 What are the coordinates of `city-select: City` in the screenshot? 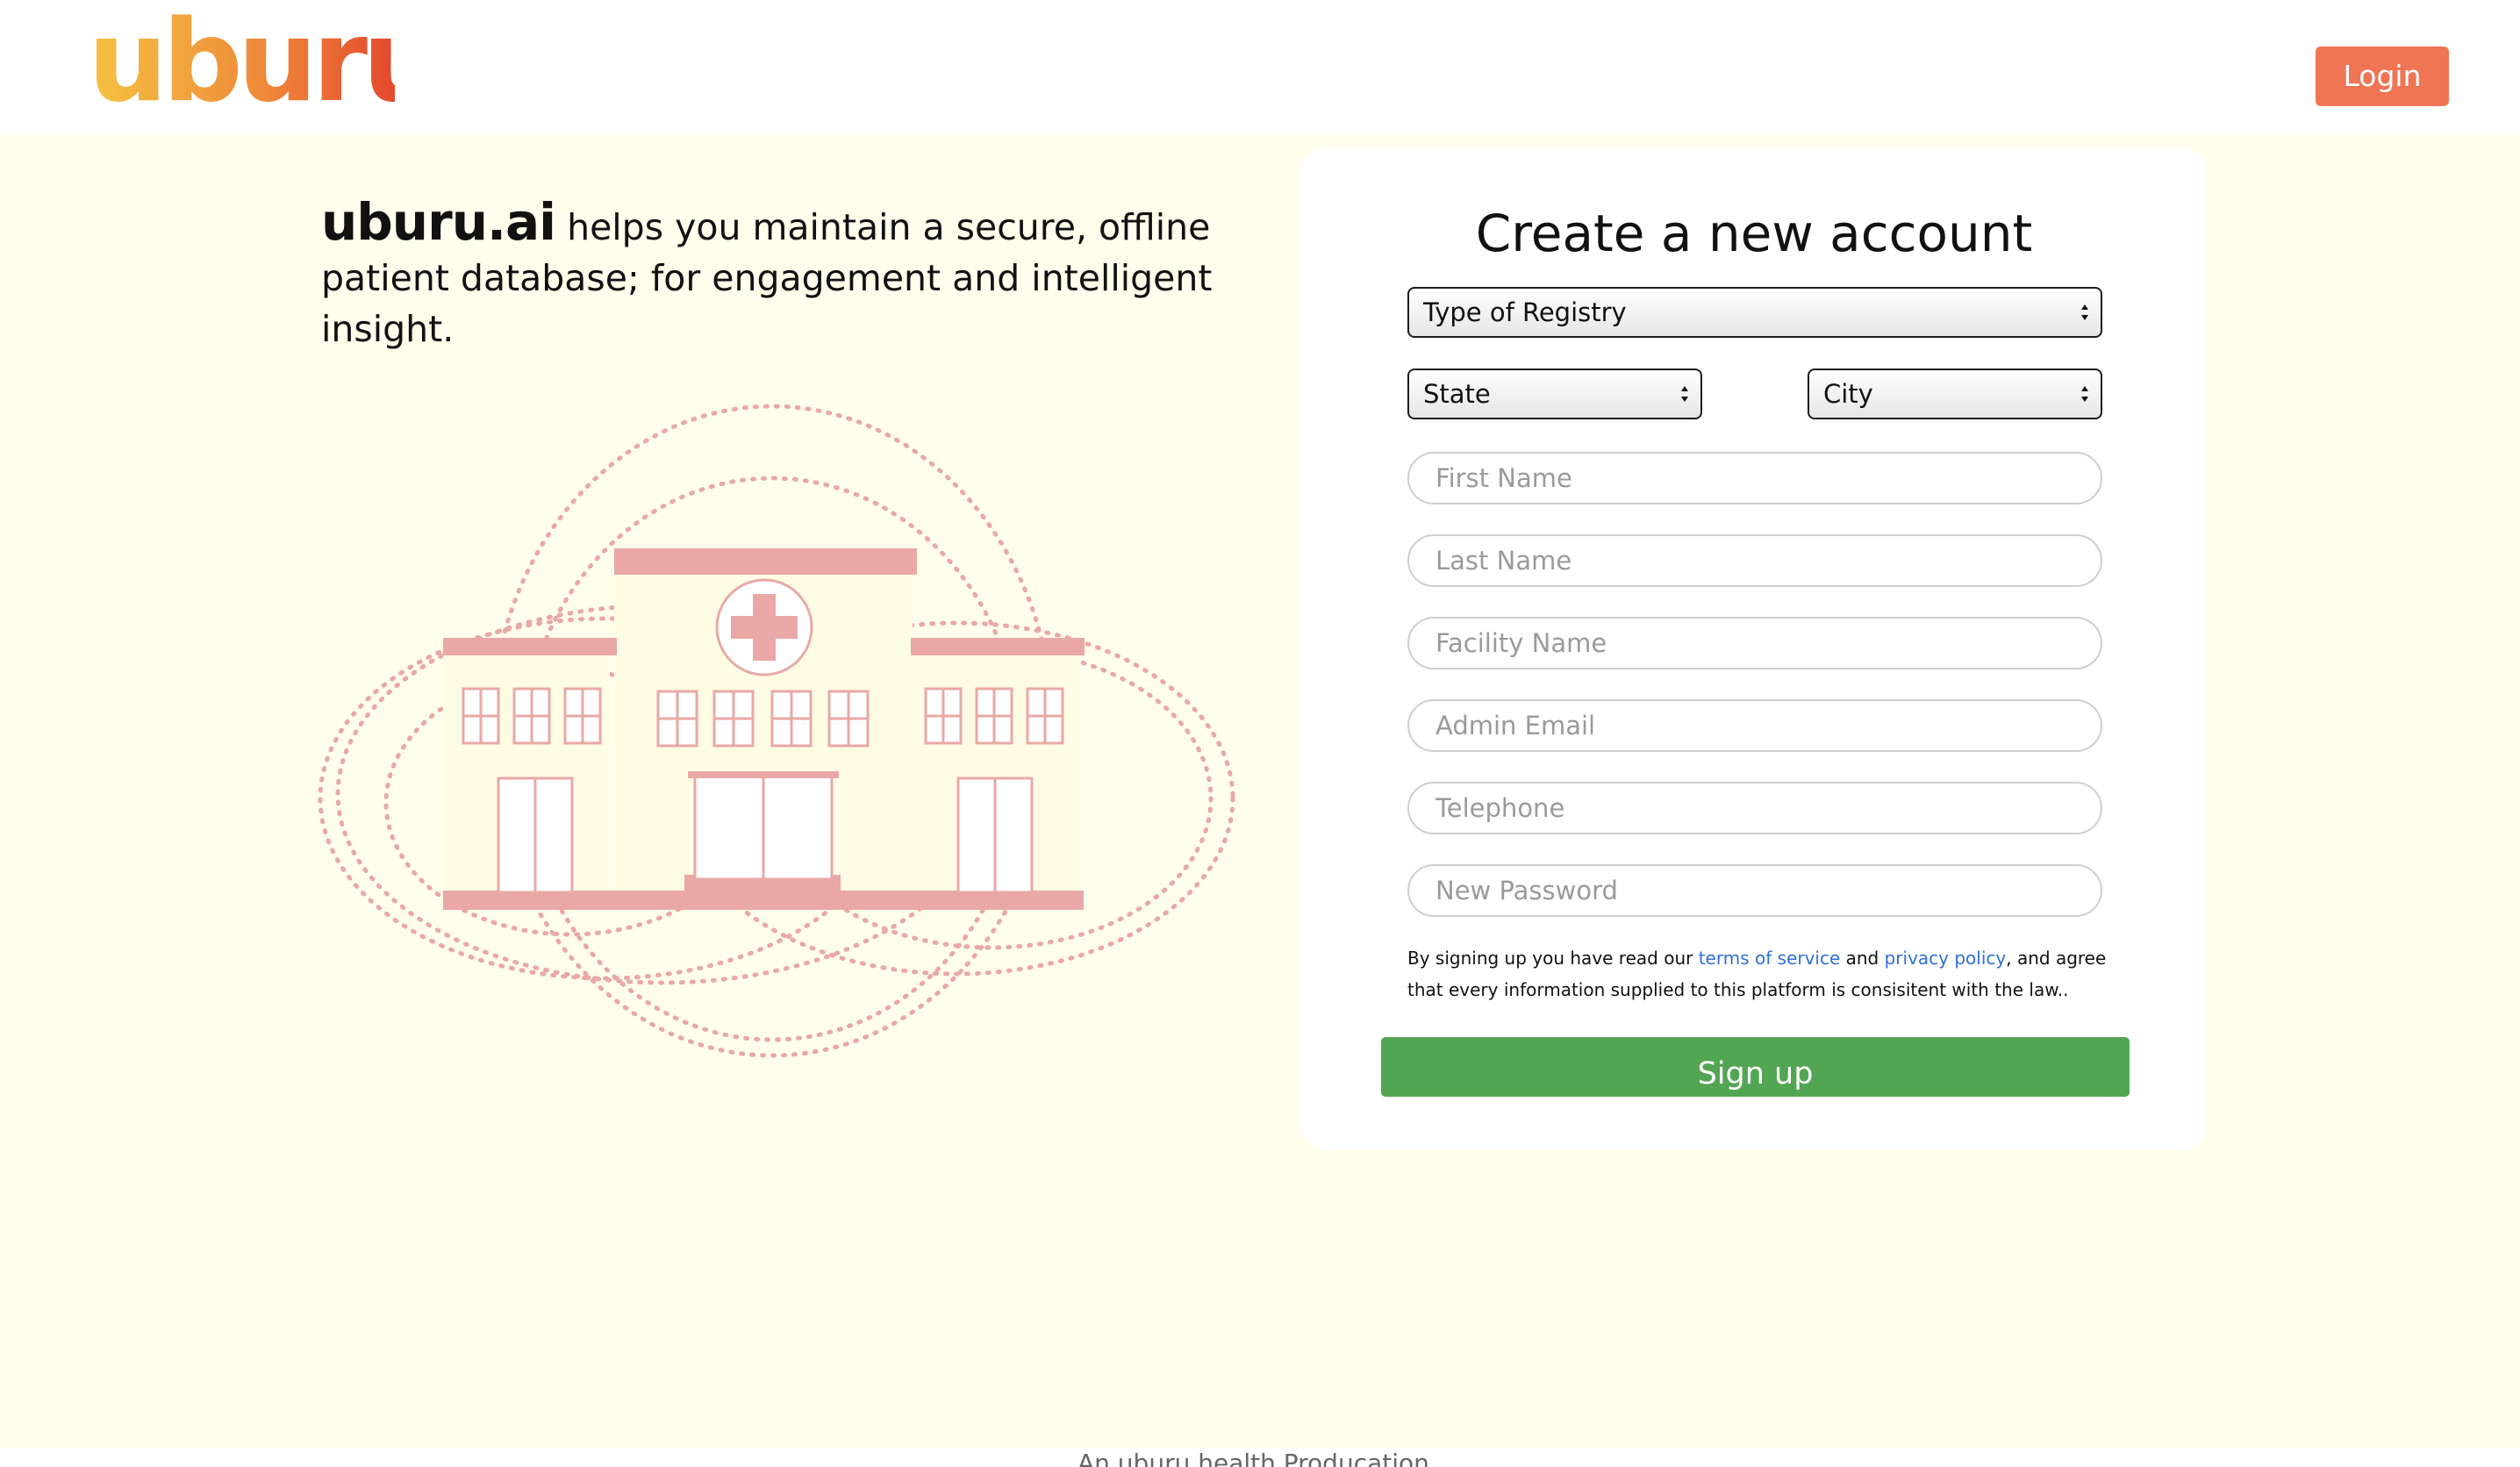 It's located at (1955, 394).